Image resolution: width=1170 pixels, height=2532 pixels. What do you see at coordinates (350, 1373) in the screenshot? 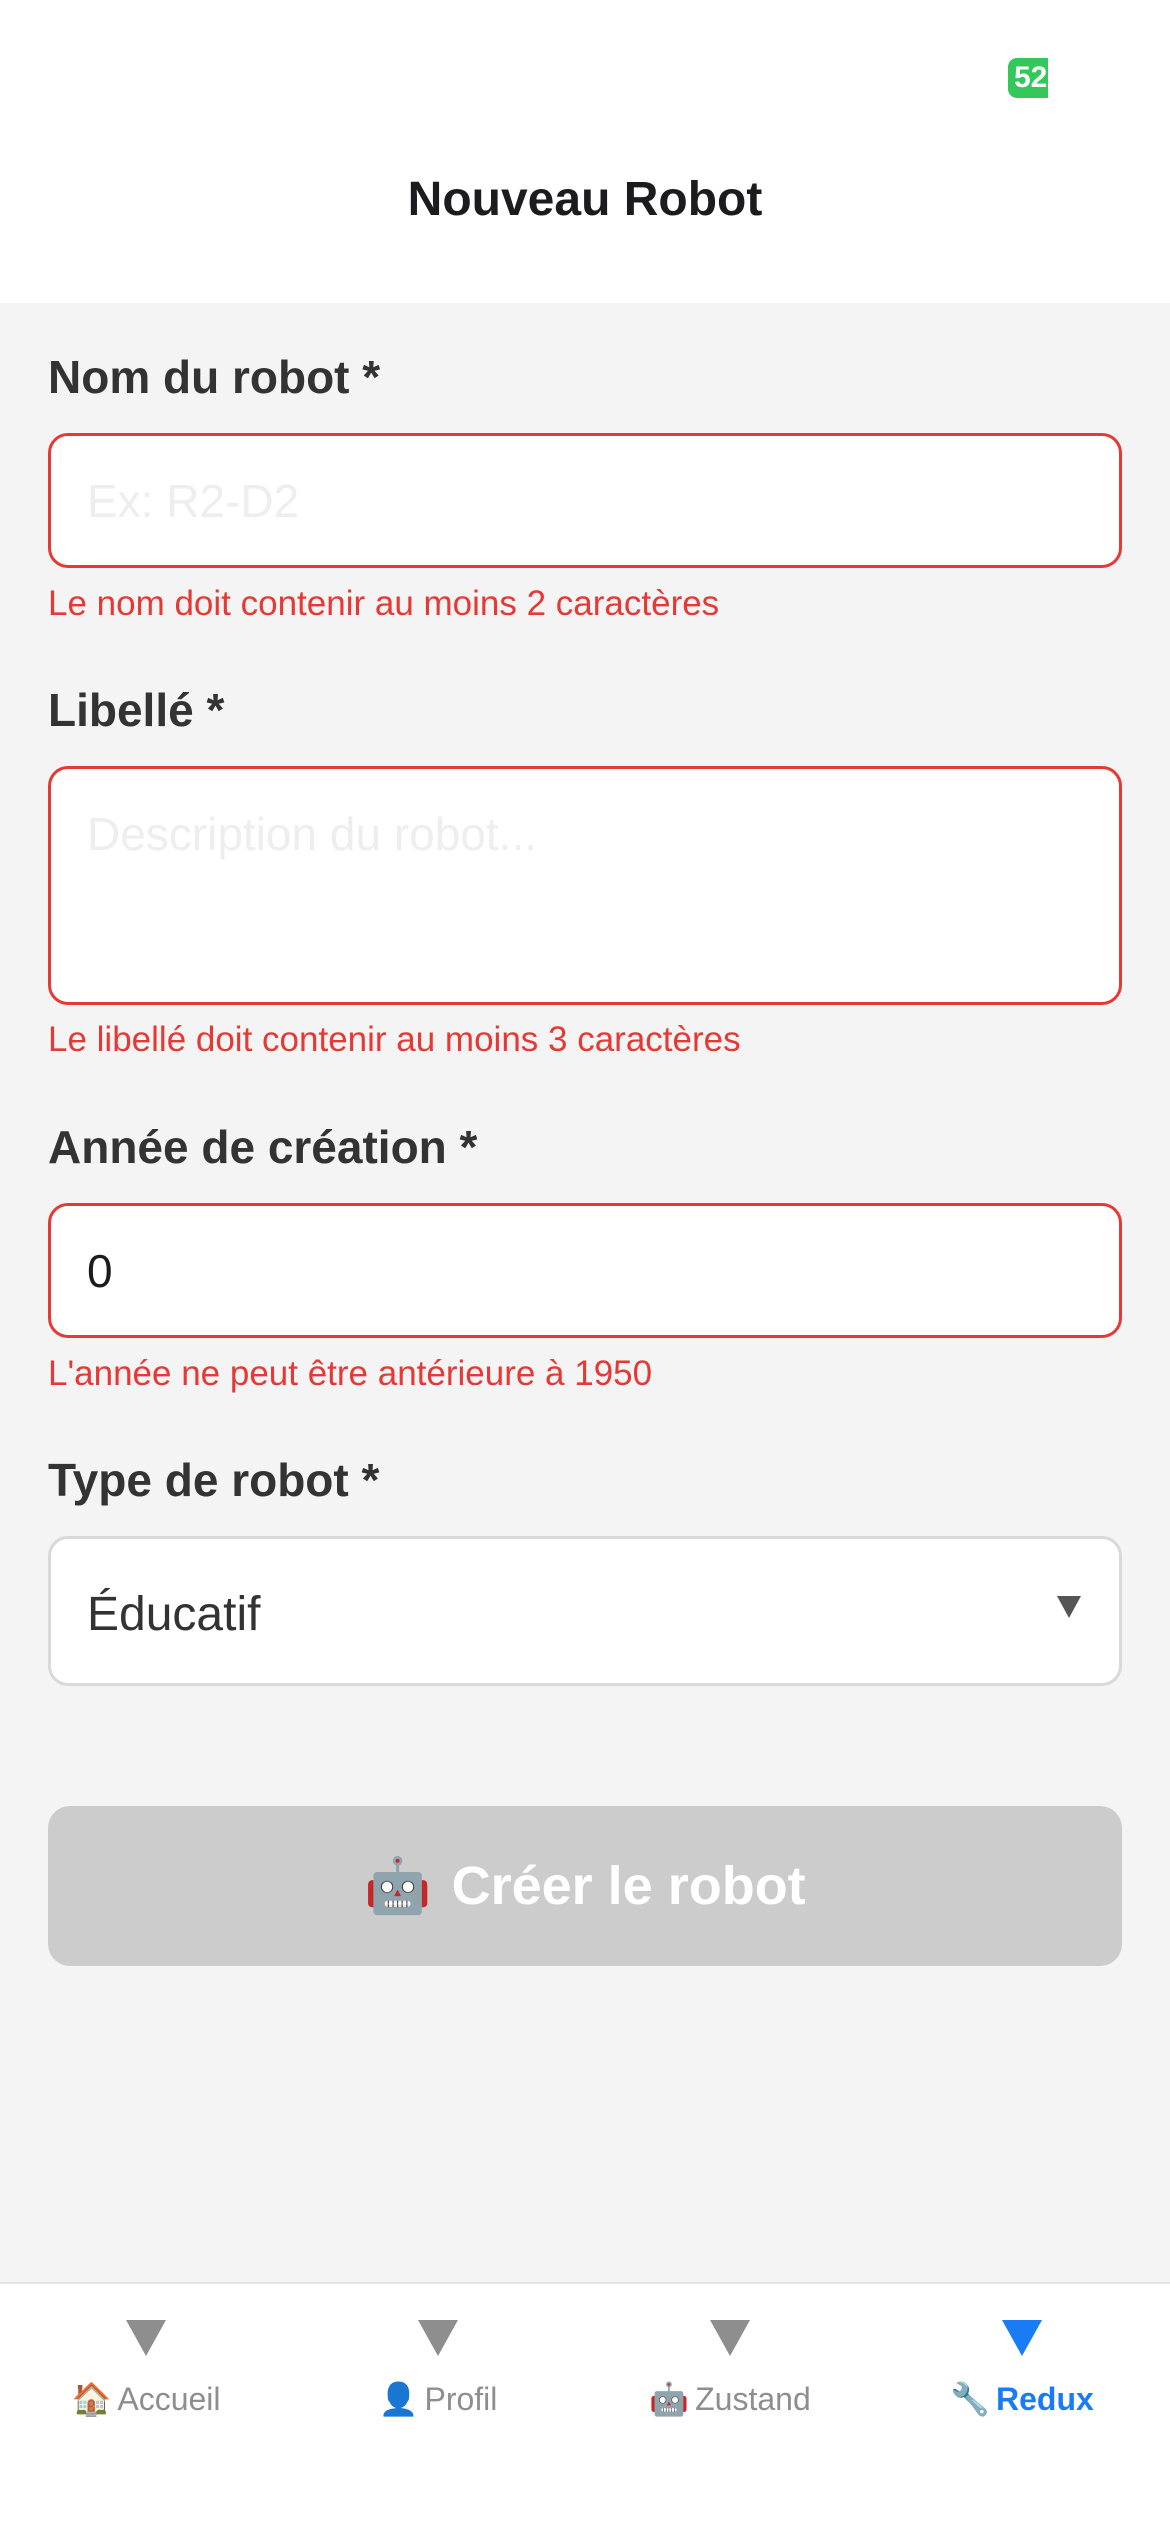
I see `year-error: L'année ne peut être antérieure à 1950` at bounding box center [350, 1373].